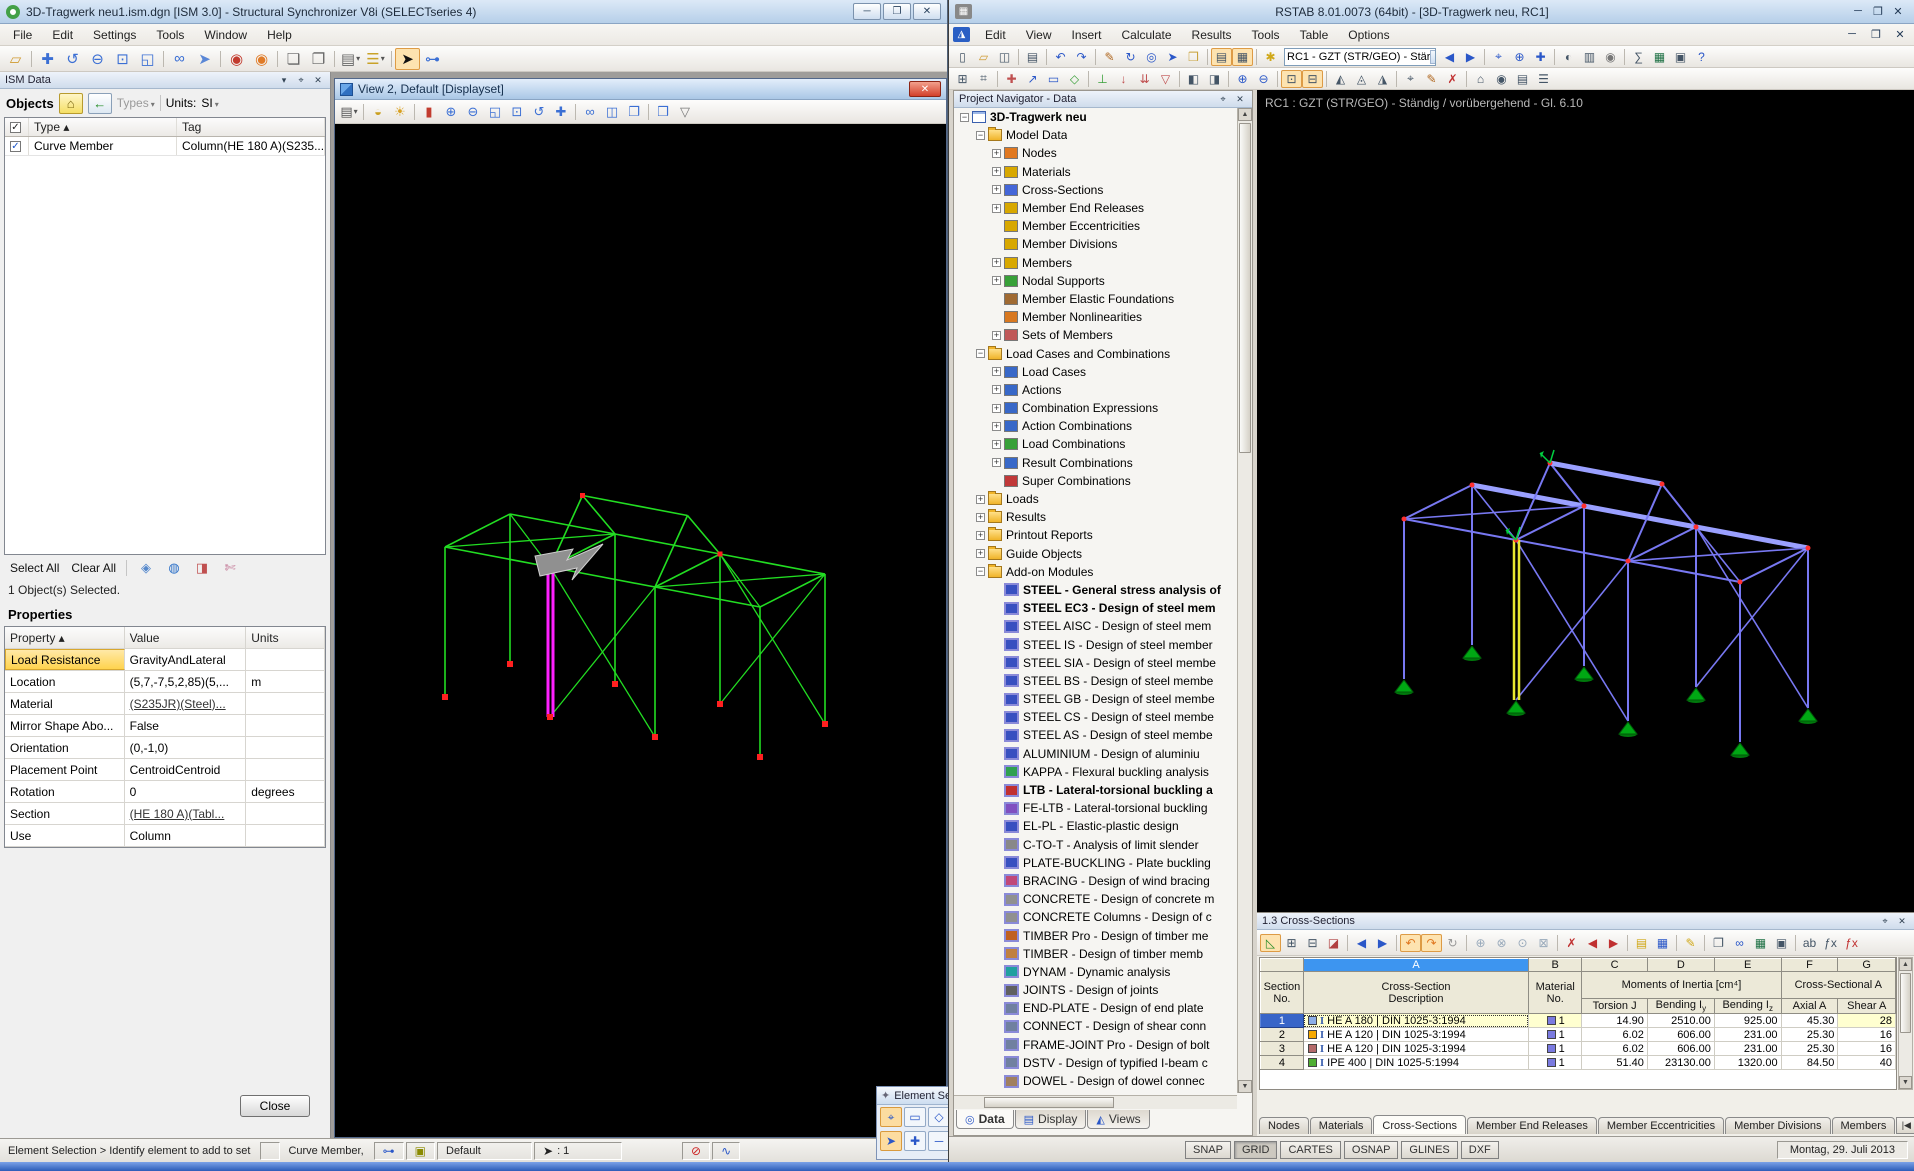  I want to click on tree-item: Member Elastic Foundations, so click(1095, 299).